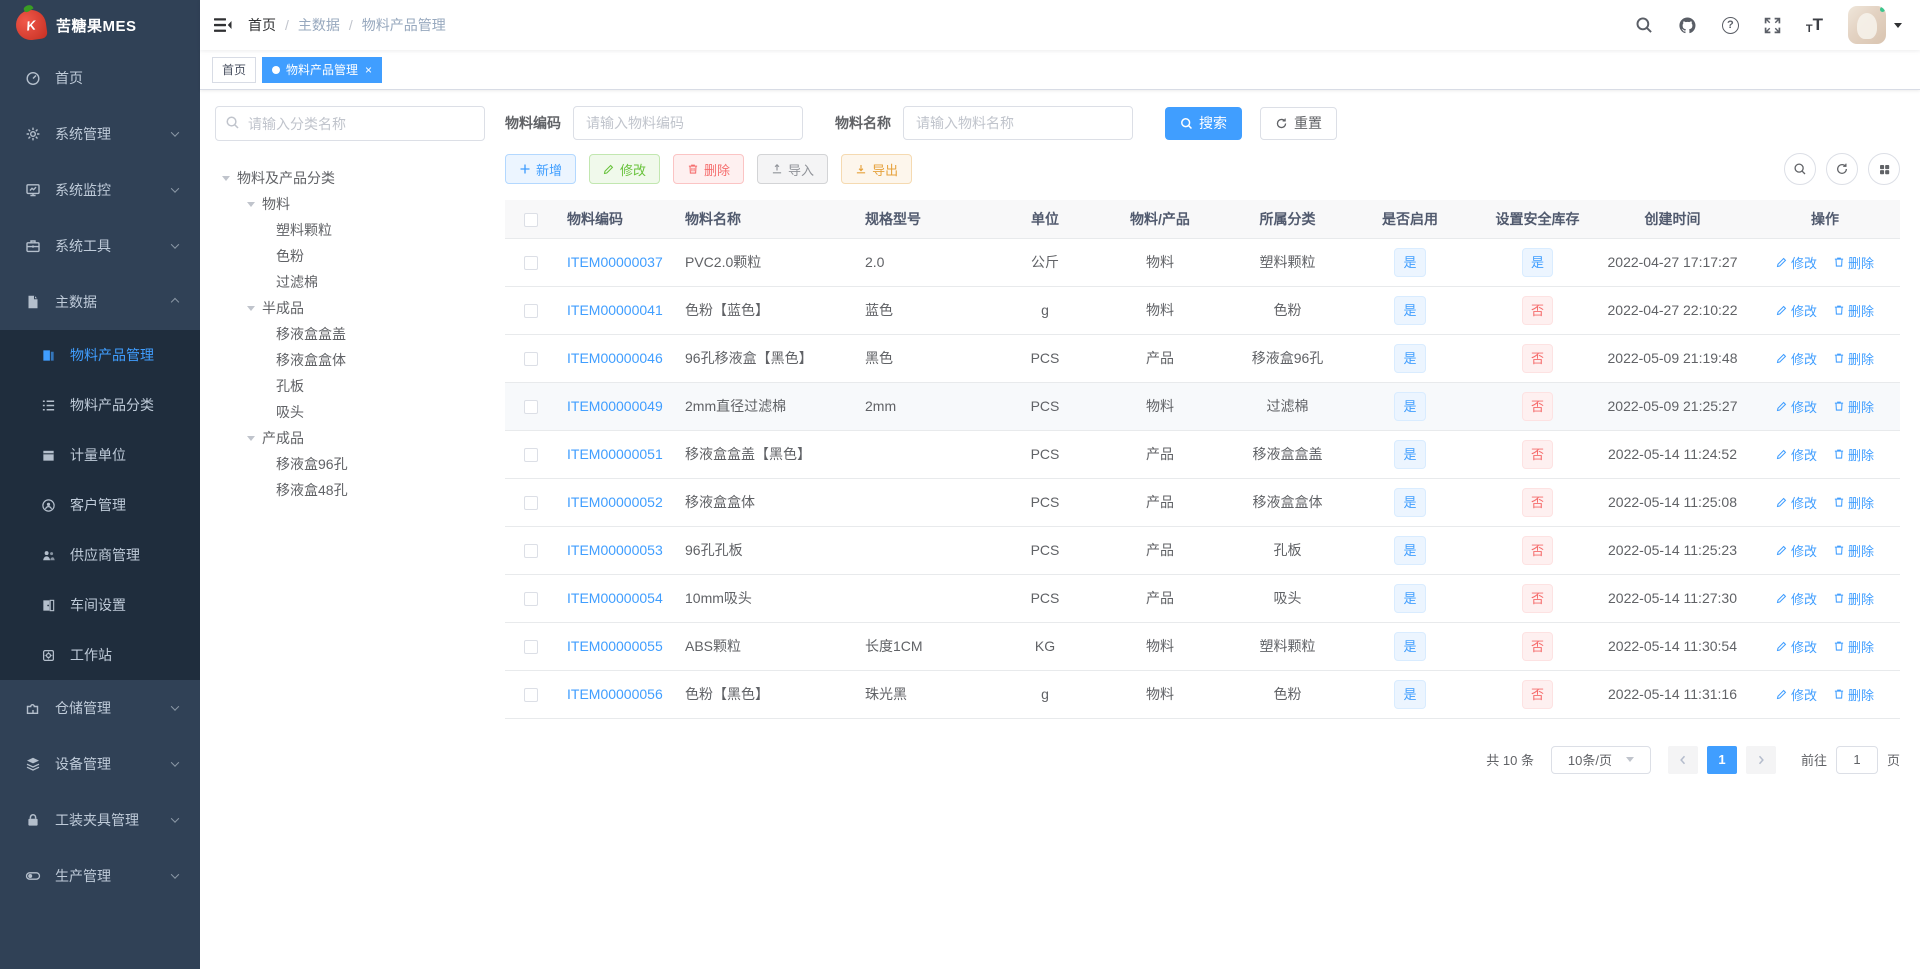  Describe the element at coordinates (350, 438) in the screenshot. I see `tree-node: 产成品` at that location.